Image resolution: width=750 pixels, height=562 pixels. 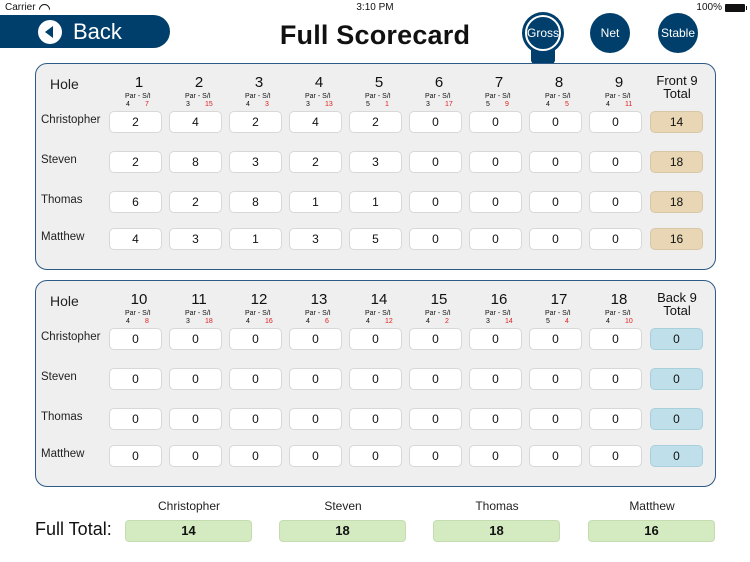 What do you see at coordinates (71, 337) in the screenshot?
I see `player-name: Christopher` at bounding box center [71, 337].